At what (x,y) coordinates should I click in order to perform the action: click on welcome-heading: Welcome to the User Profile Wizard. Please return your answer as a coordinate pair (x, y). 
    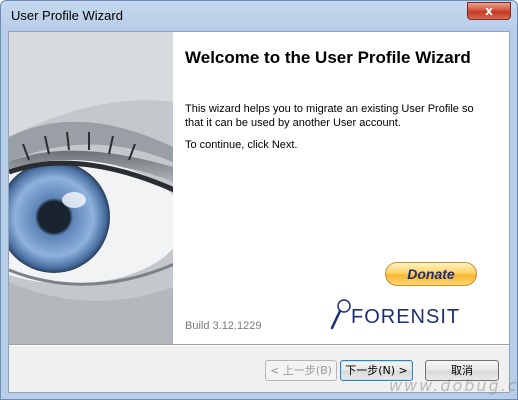
    Looking at the image, I should click on (328, 57).